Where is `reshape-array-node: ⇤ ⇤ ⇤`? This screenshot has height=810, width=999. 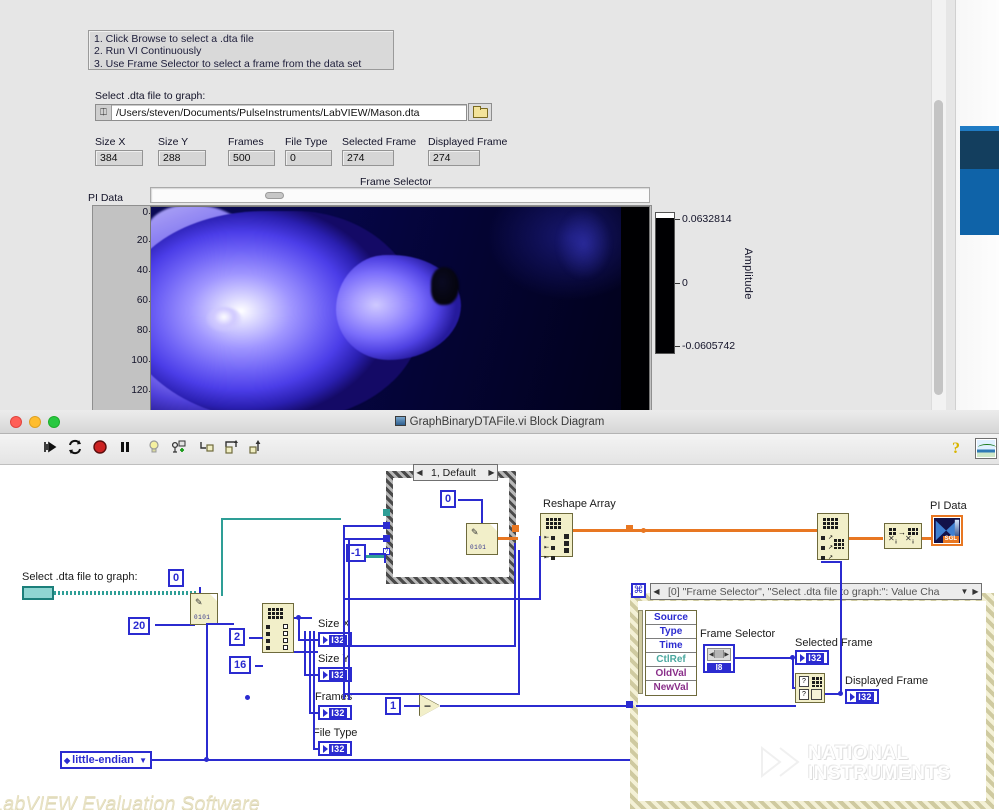
reshape-array-node: ⇤ ⇤ ⇤ is located at coordinates (556, 537).